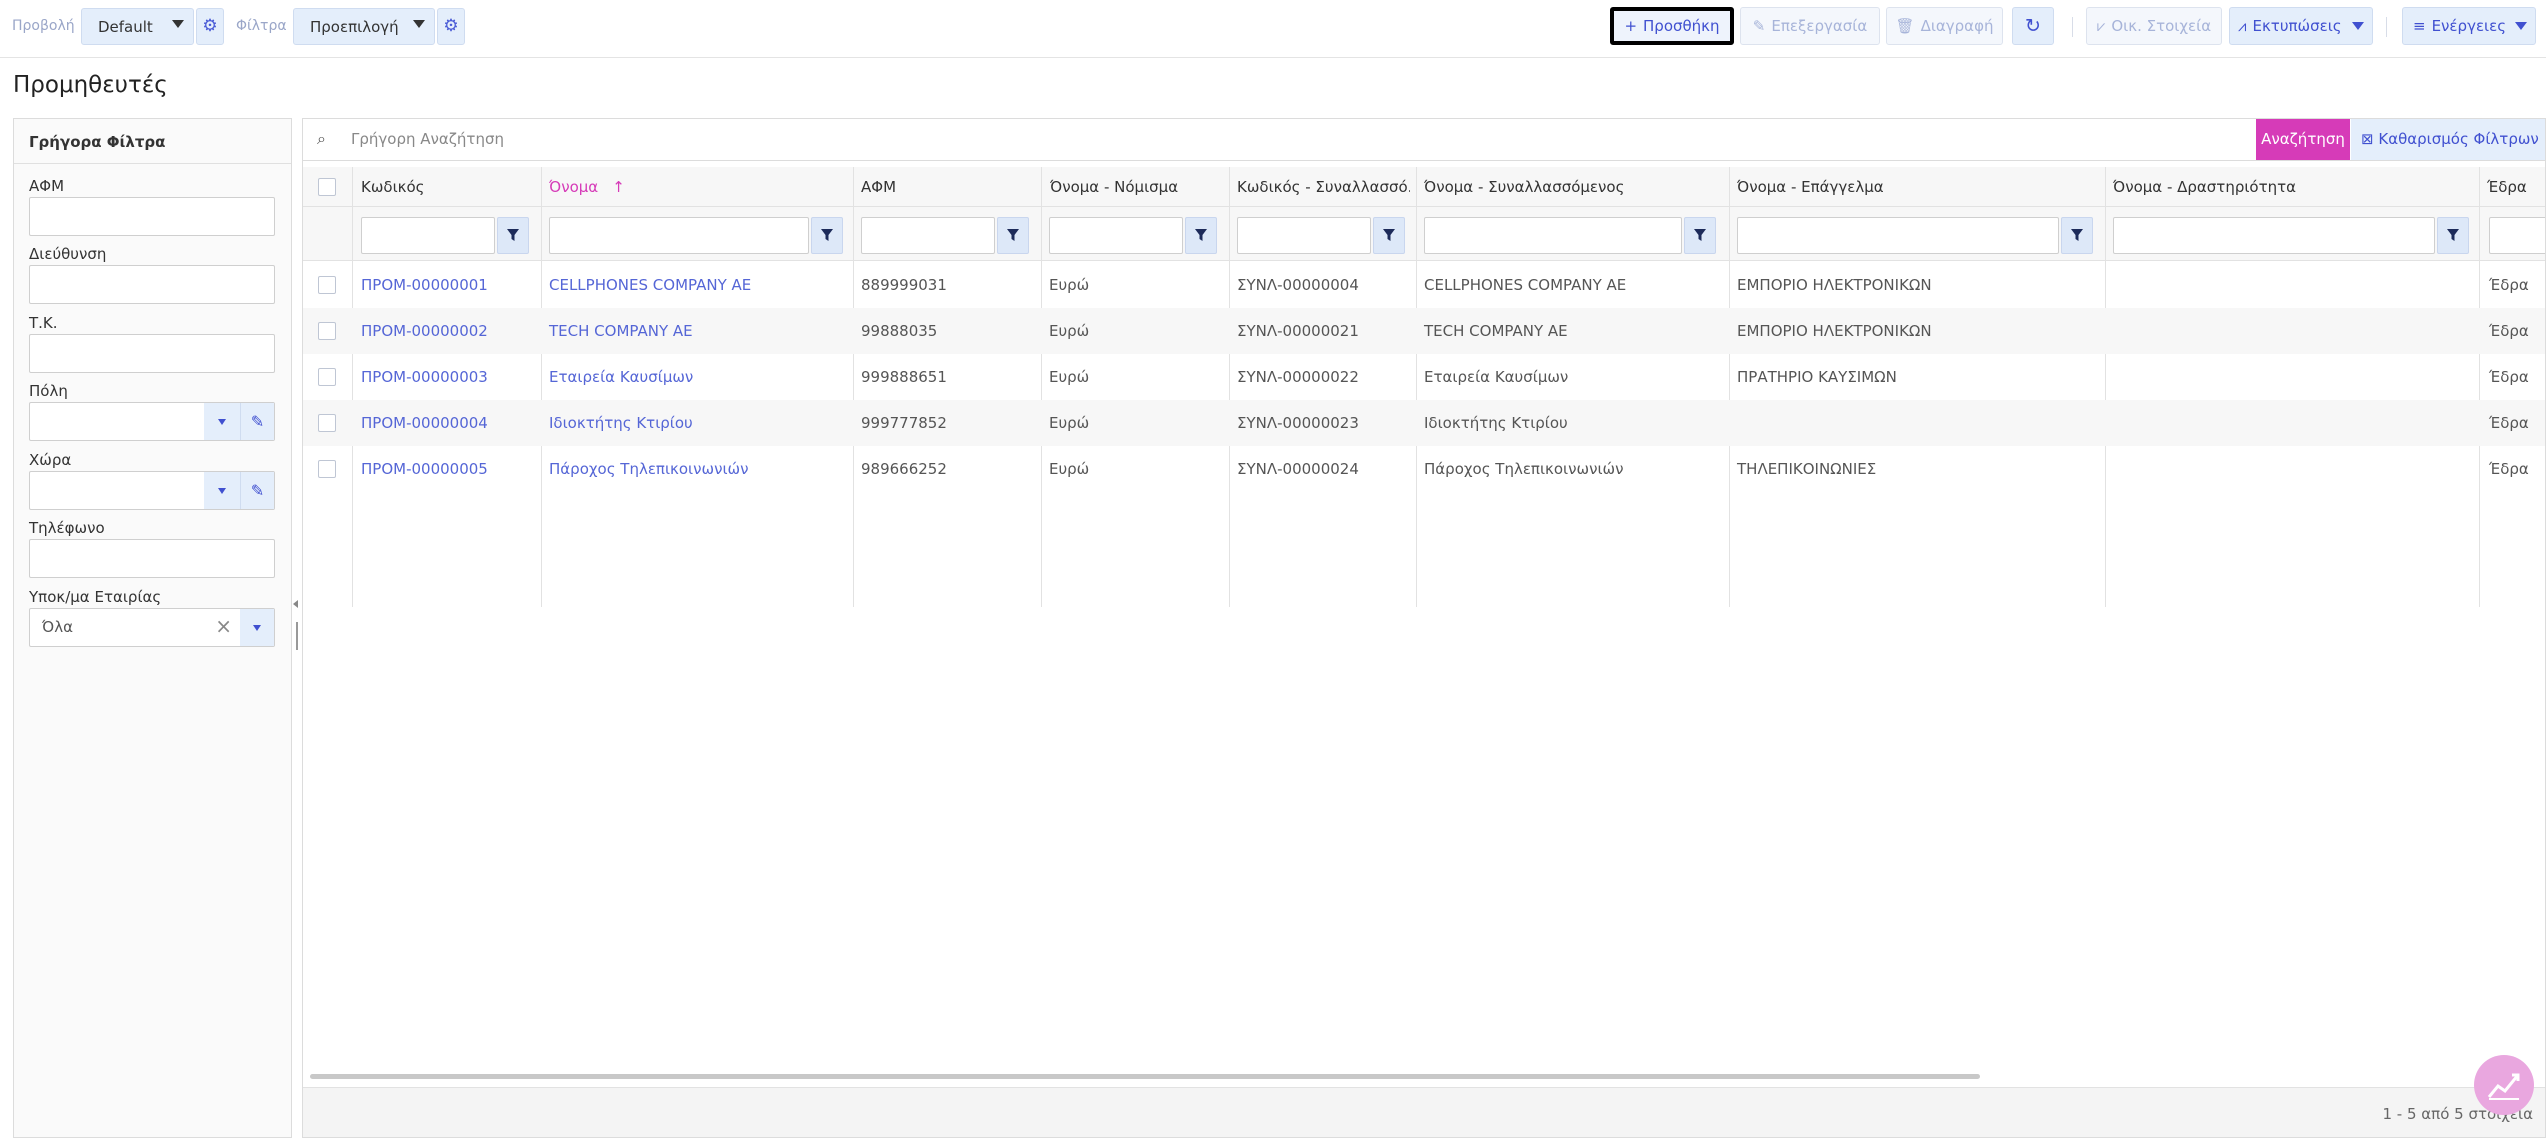 The image size is (2546, 1147). What do you see at coordinates (152, 490) in the screenshot?
I see `country-filter-combo: ✎` at bounding box center [152, 490].